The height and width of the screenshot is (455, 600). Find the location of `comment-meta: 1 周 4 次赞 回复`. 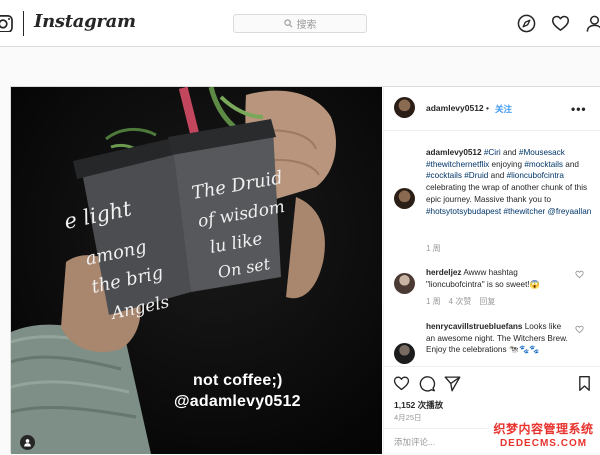

comment-meta: 1 周 4 次赞 回复 is located at coordinates (460, 301).